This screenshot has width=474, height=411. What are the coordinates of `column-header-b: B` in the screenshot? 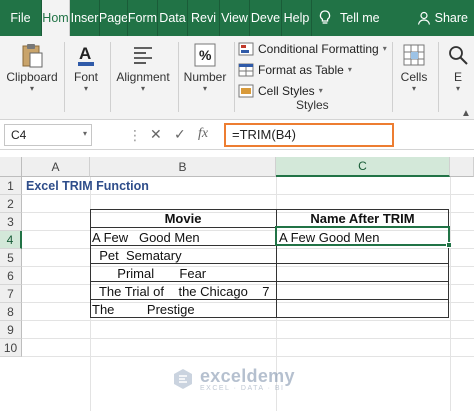 It's located at (183, 167).